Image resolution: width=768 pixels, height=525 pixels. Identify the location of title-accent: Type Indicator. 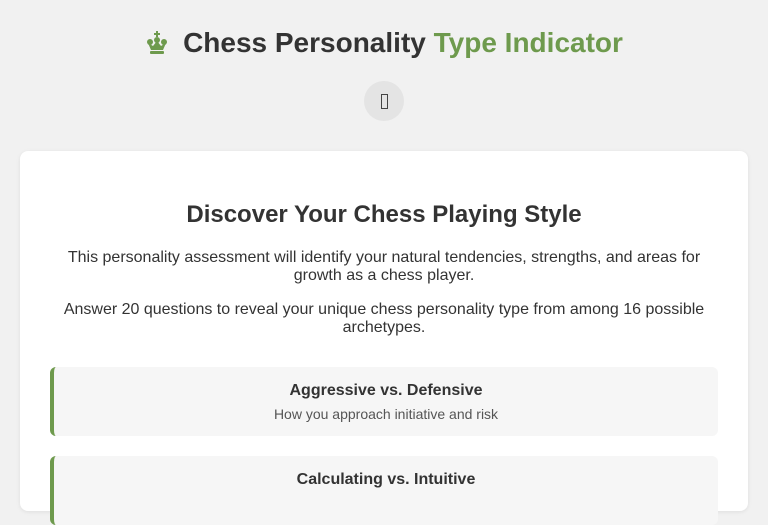
(528, 42).